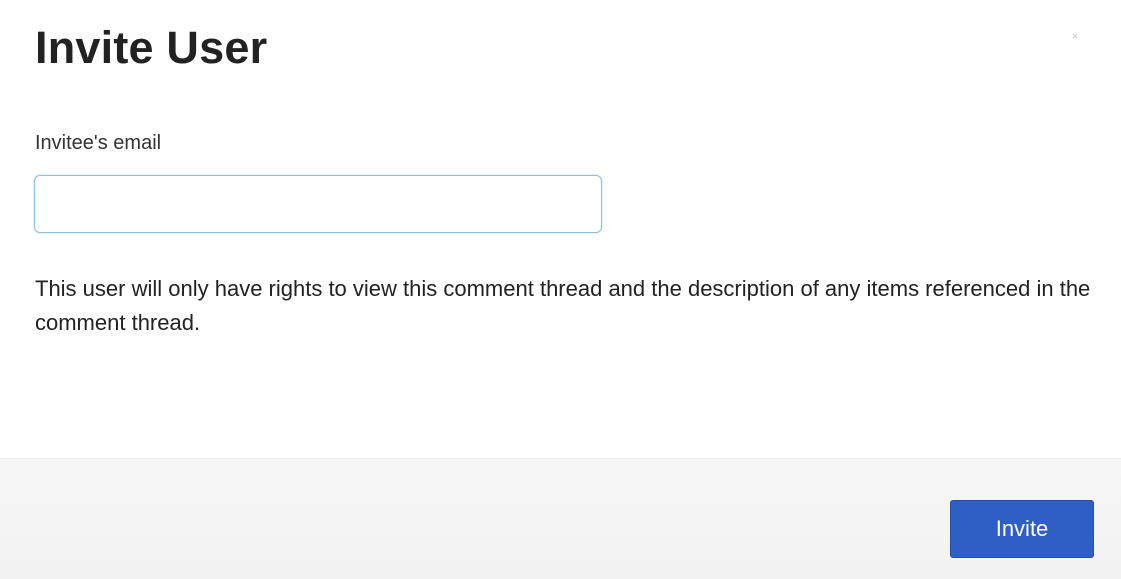  What do you see at coordinates (1075, 37) in the screenshot?
I see `close-icon: ×` at bounding box center [1075, 37].